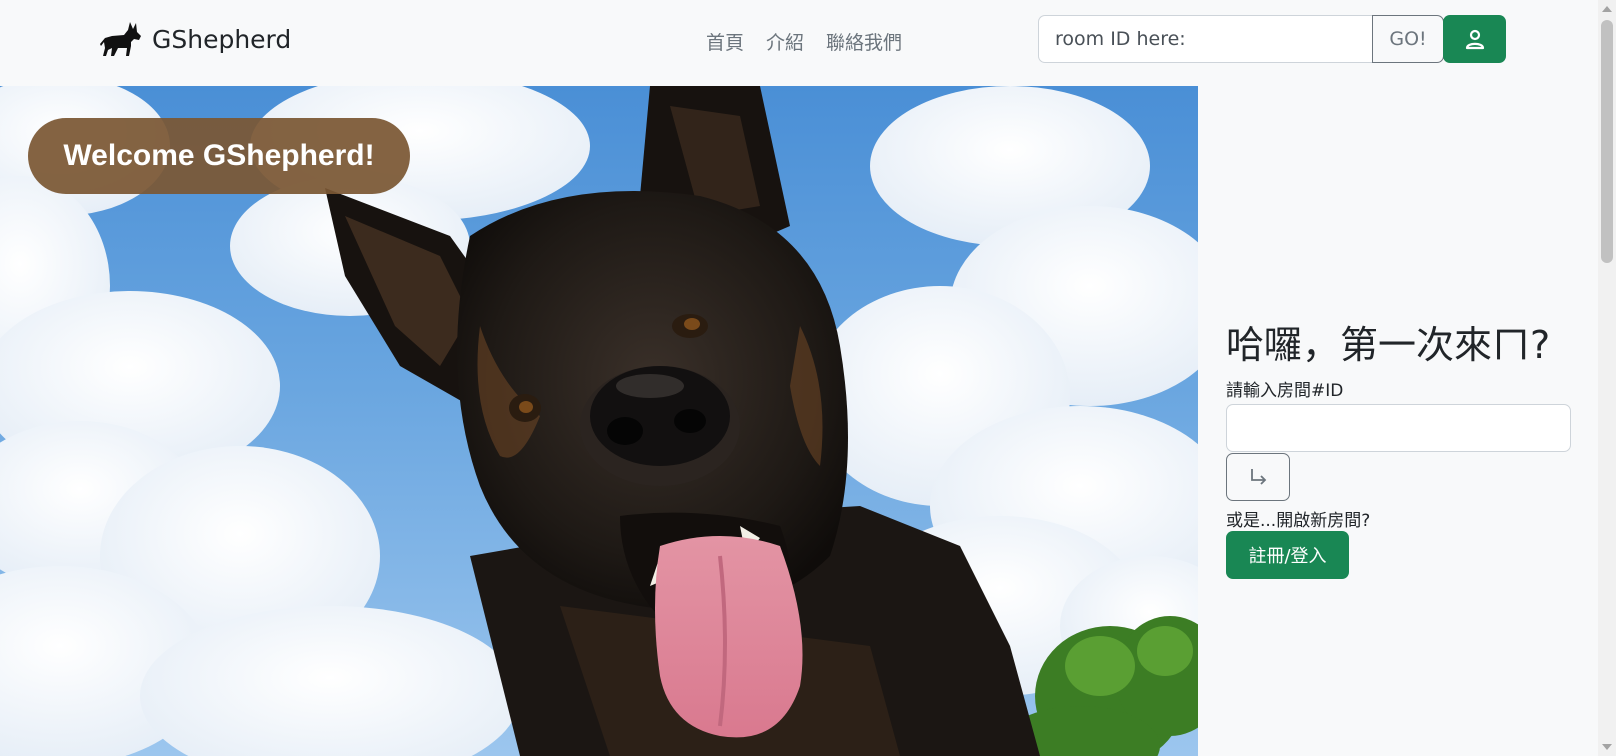  What do you see at coordinates (1285, 391) in the screenshot?
I see `room-id-label: 請輸入房間#ID` at bounding box center [1285, 391].